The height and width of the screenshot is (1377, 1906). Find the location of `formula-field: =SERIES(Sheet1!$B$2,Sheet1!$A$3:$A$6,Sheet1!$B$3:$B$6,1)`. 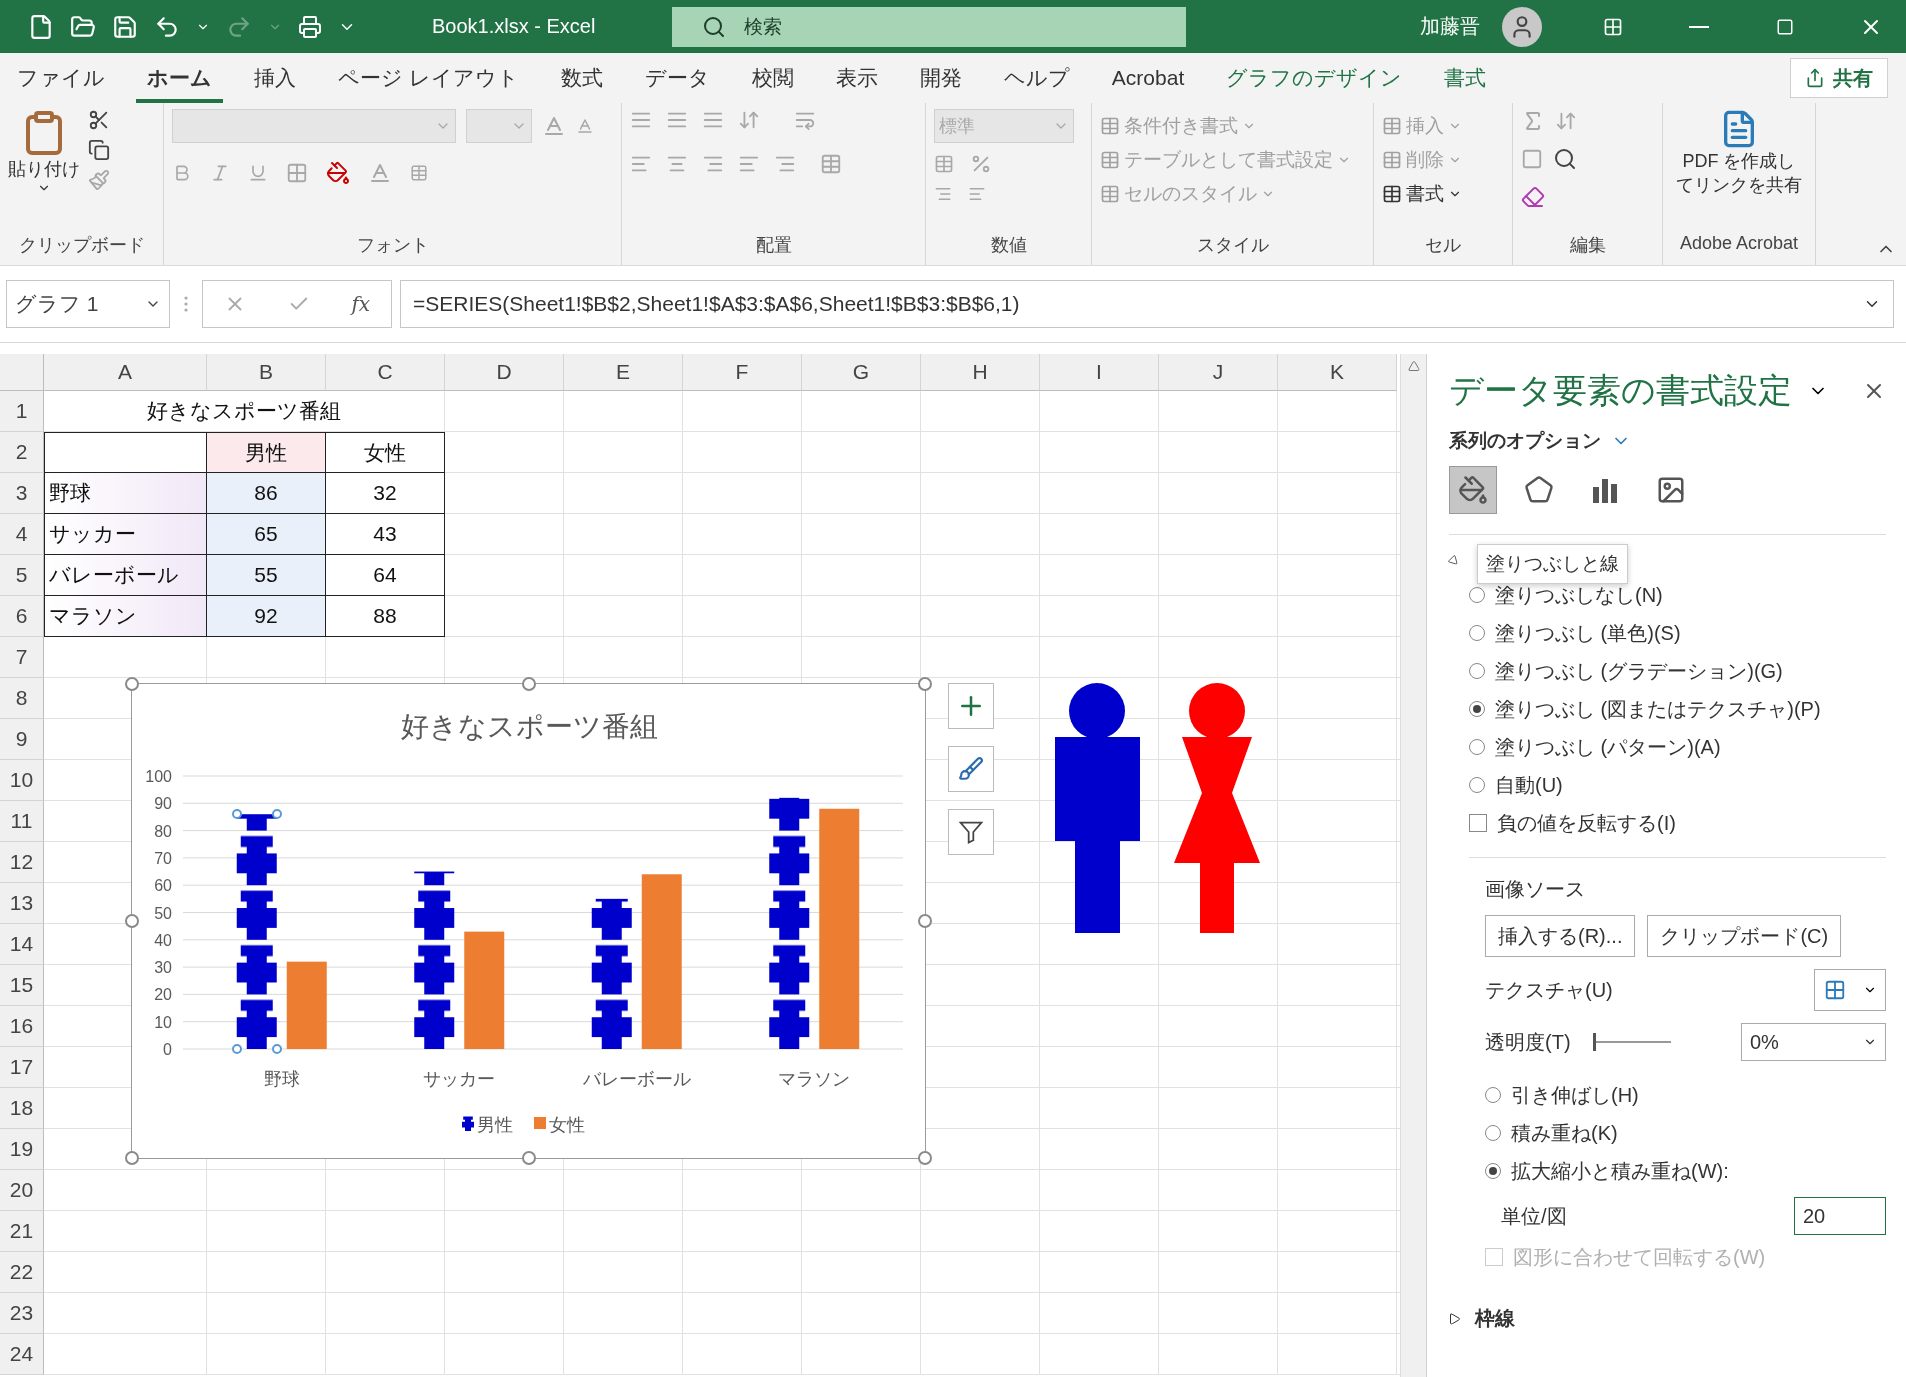

formula-field: =SERIES(Sheet1!$B$2,Sheet1!$A$3:$A$6,Sheet1!$B$3:$B$6,1) is located at coordinates (1147, 304).